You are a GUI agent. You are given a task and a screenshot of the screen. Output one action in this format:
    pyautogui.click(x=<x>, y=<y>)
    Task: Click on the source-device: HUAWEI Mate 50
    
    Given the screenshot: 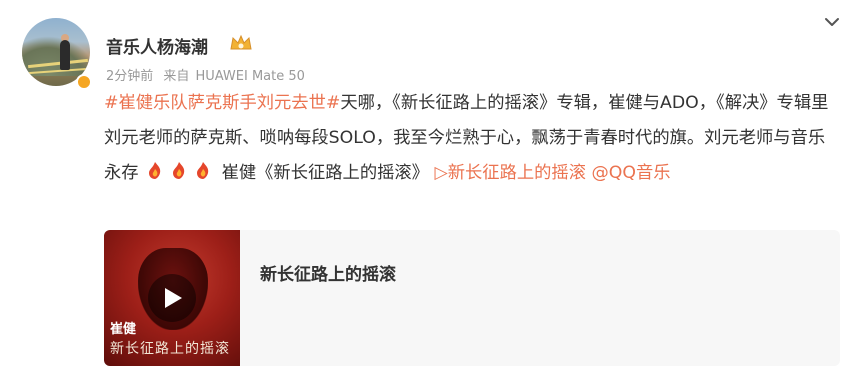 What is the action you would take?
    pyautogui.click(x=250, y=76)
    